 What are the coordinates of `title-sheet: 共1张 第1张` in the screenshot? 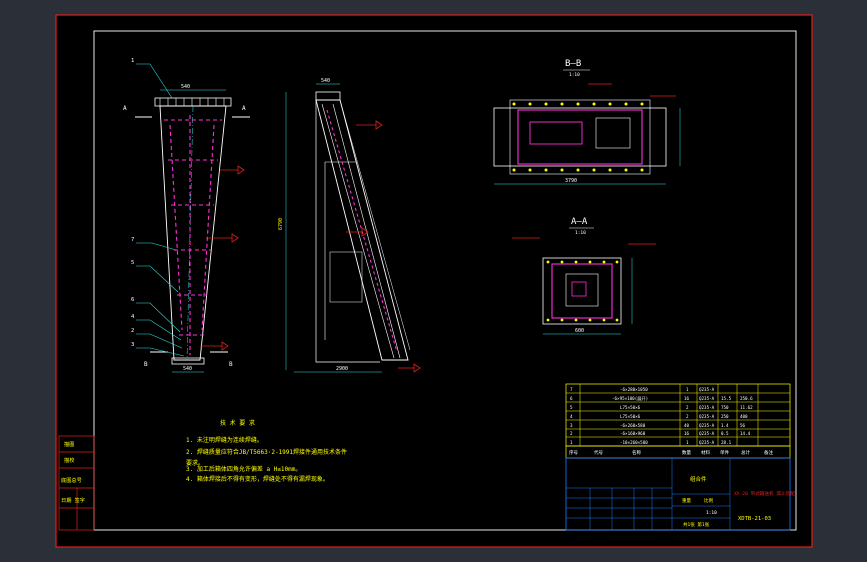 It's located at (696, 524).